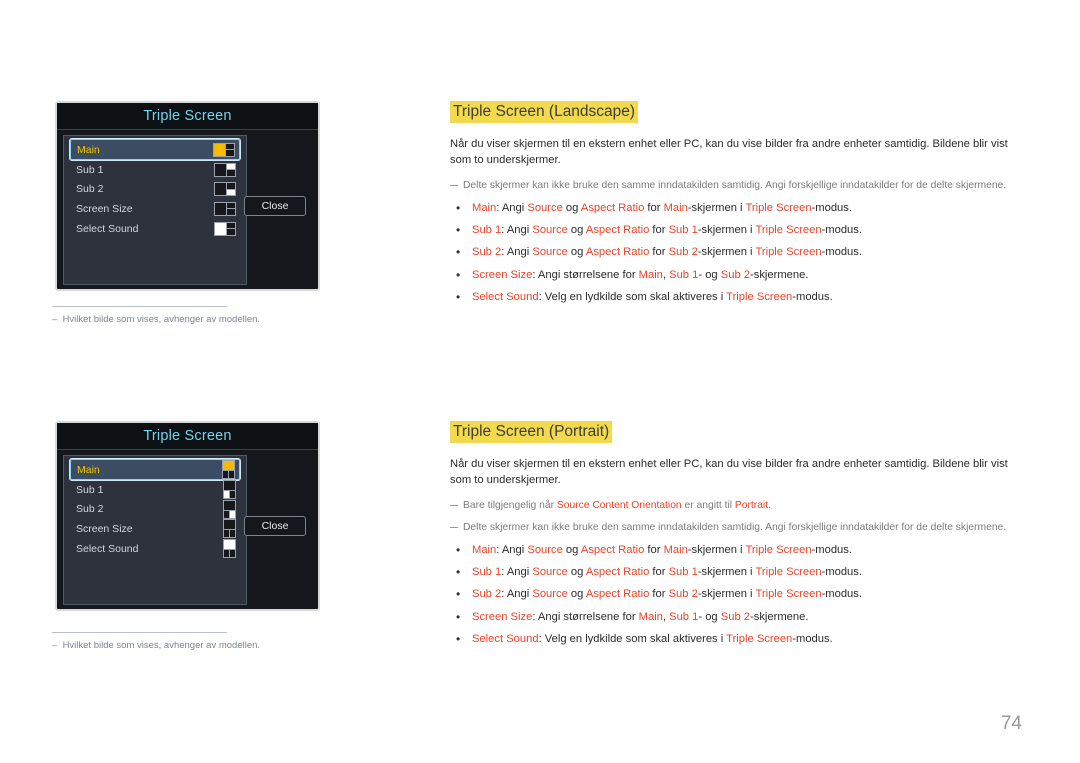 This screenshot has height=763, width=1080. I want to click on osd-row-sub1-portrait: Sub 1, so click(155, 490).